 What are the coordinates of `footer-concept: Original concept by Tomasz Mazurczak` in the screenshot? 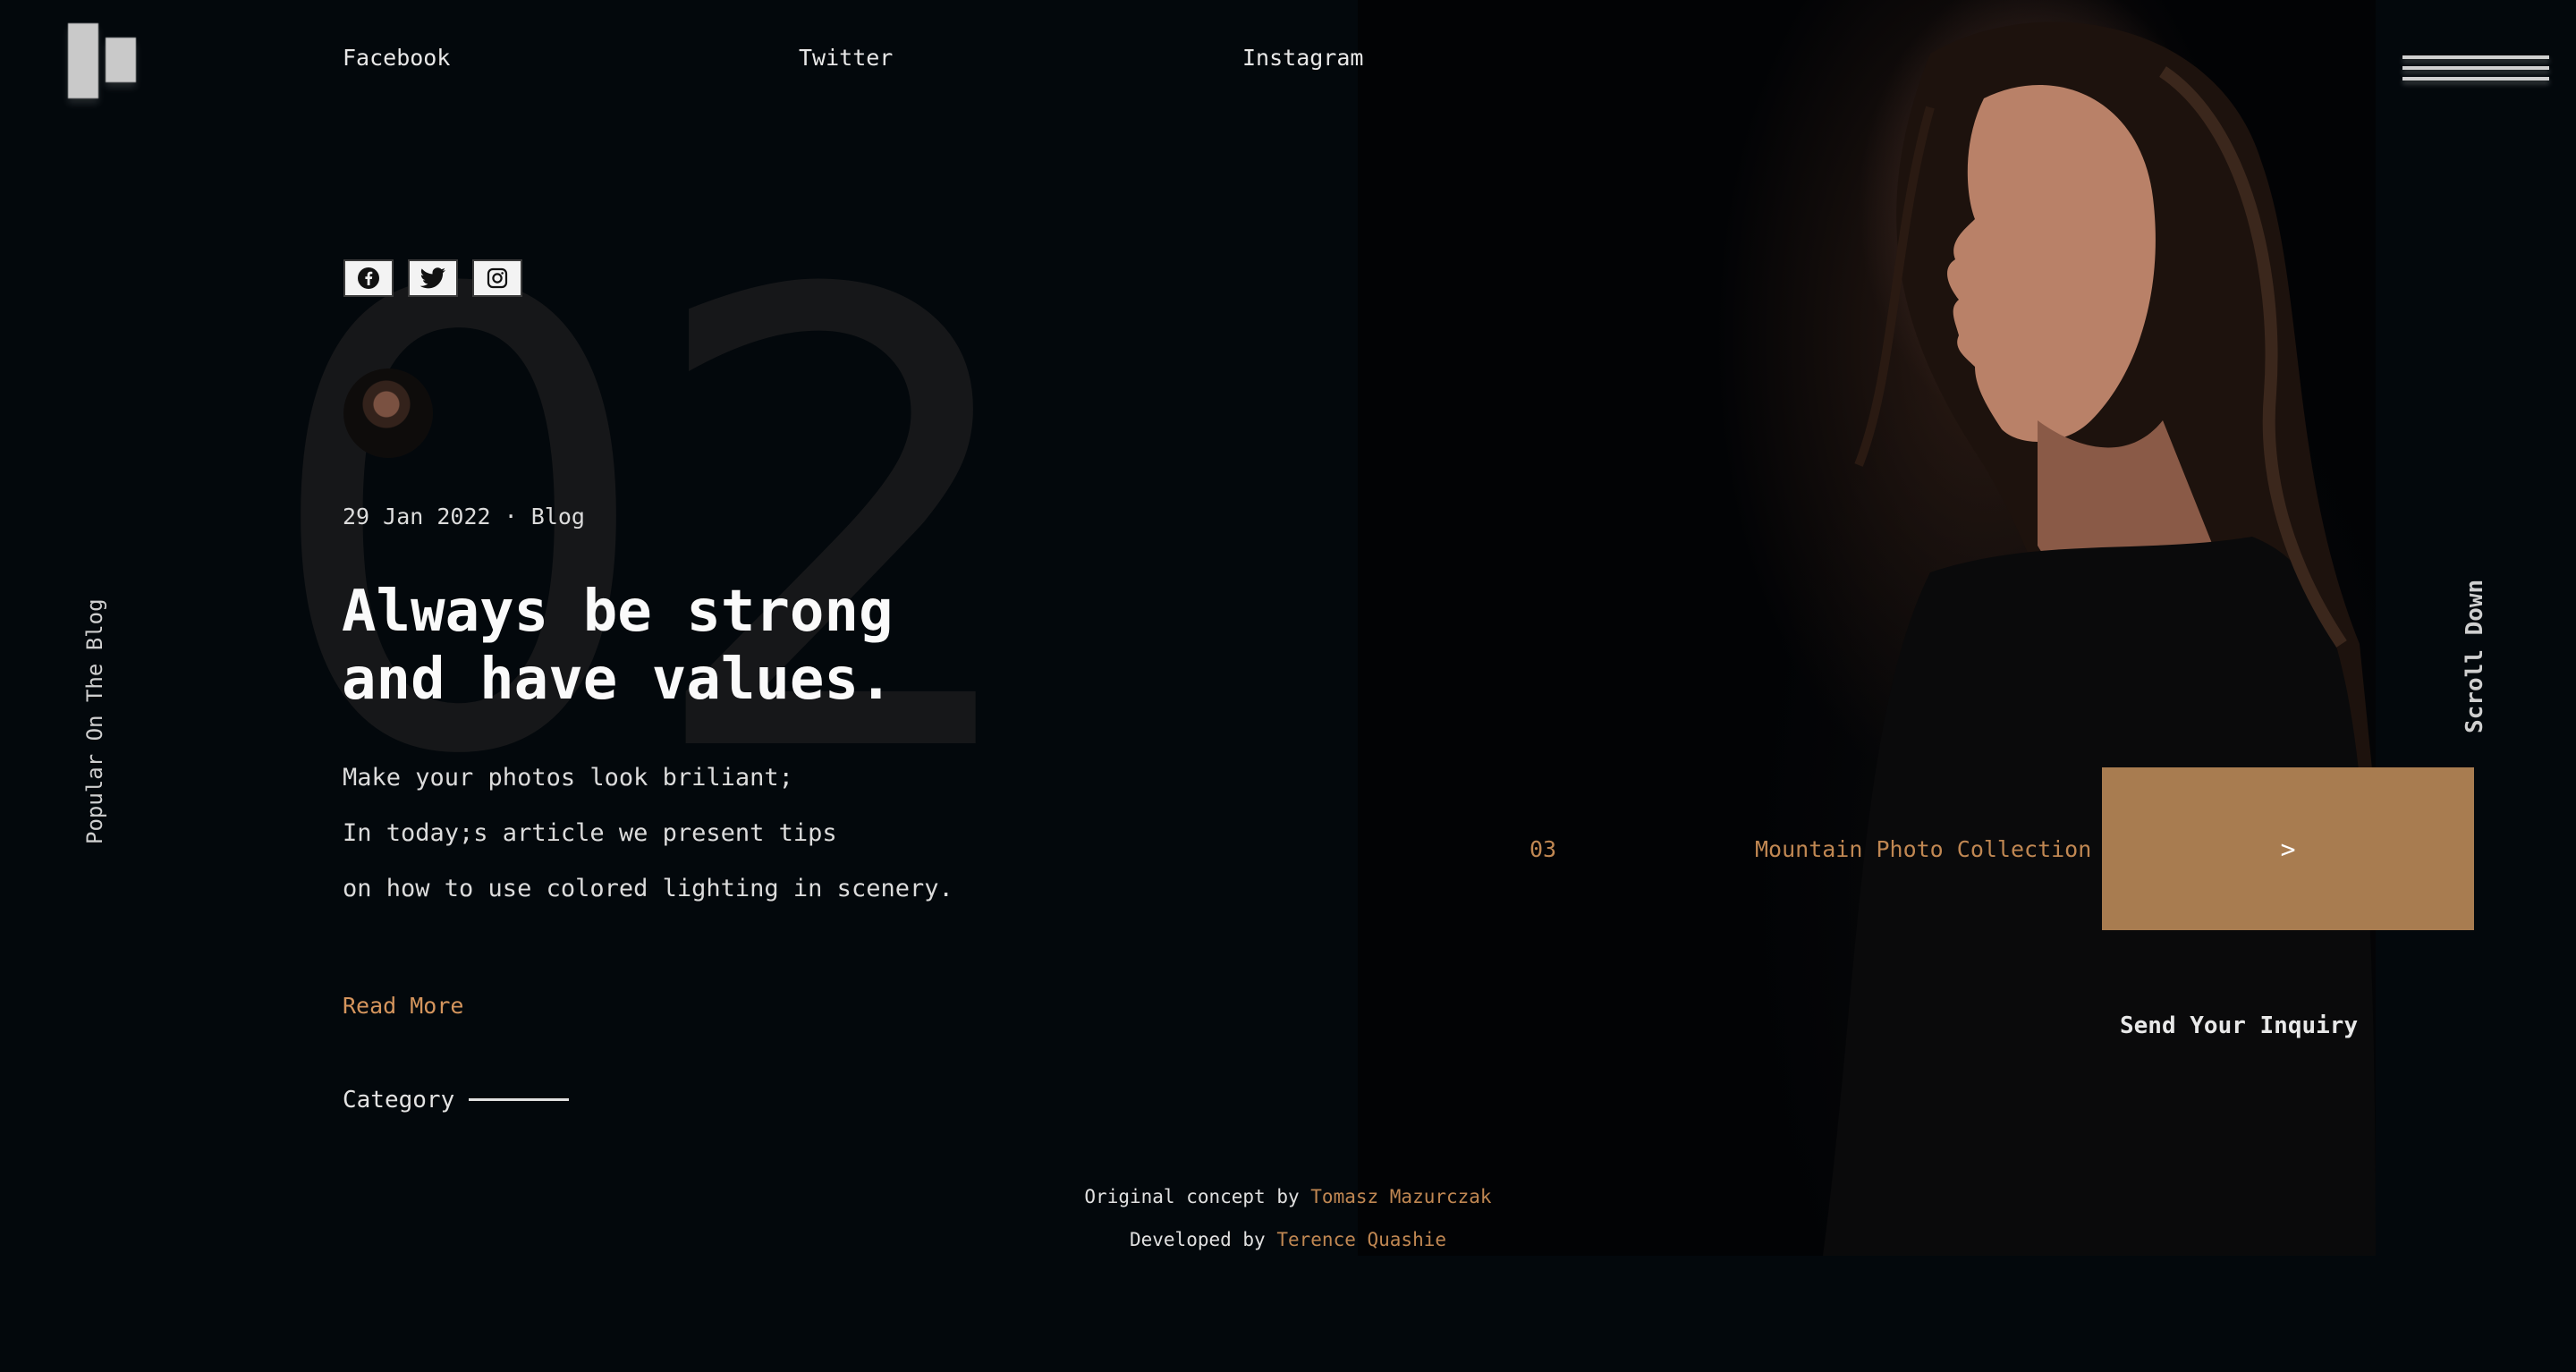 It's located at (1288, 1196).